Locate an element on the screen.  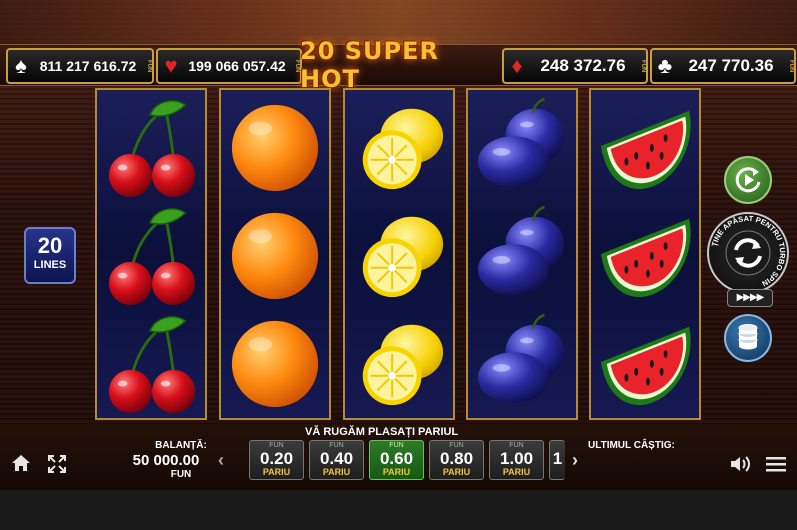
jackpot-value: 247 770.36 is located at coordinates (731, 65).